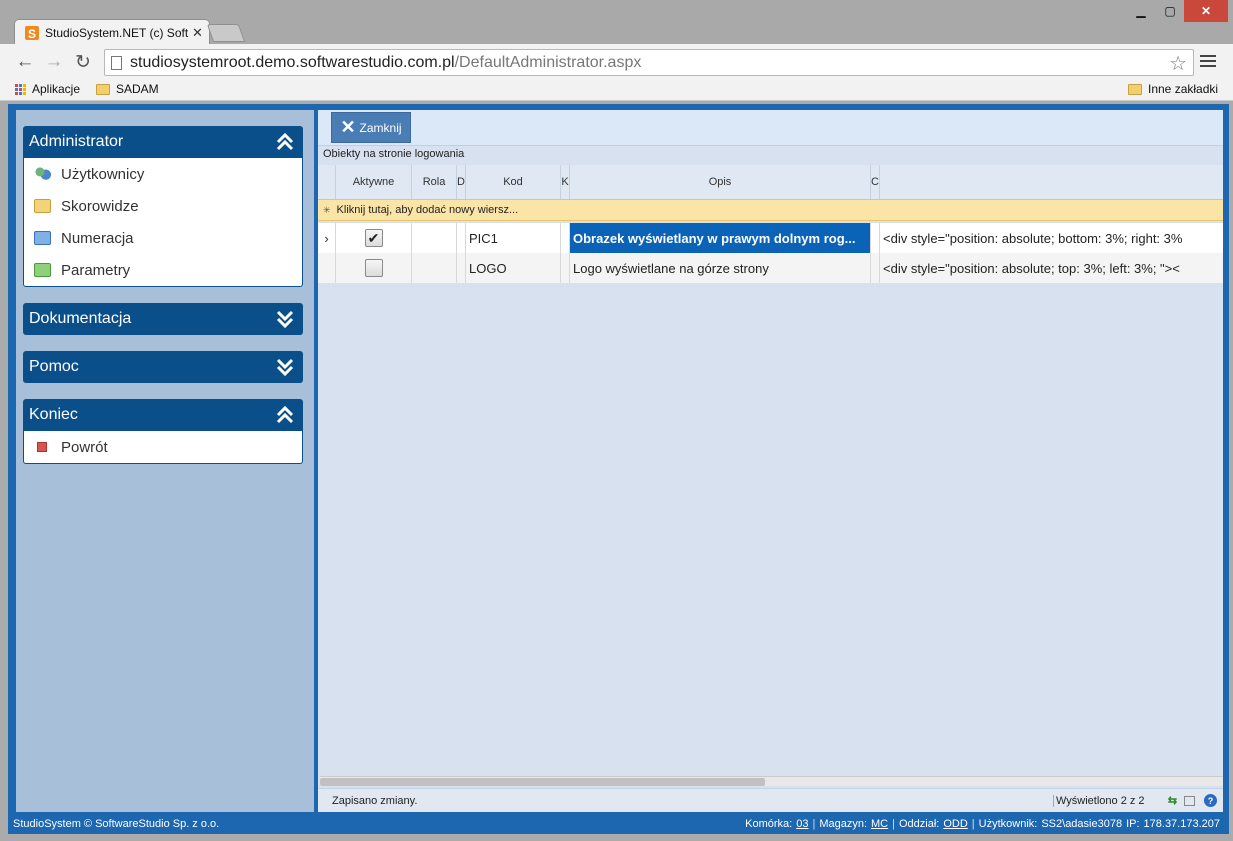  Describe the element at coordinates (54, 62) in the screenshot. I see `forward-arrow-icon: →` at that location.